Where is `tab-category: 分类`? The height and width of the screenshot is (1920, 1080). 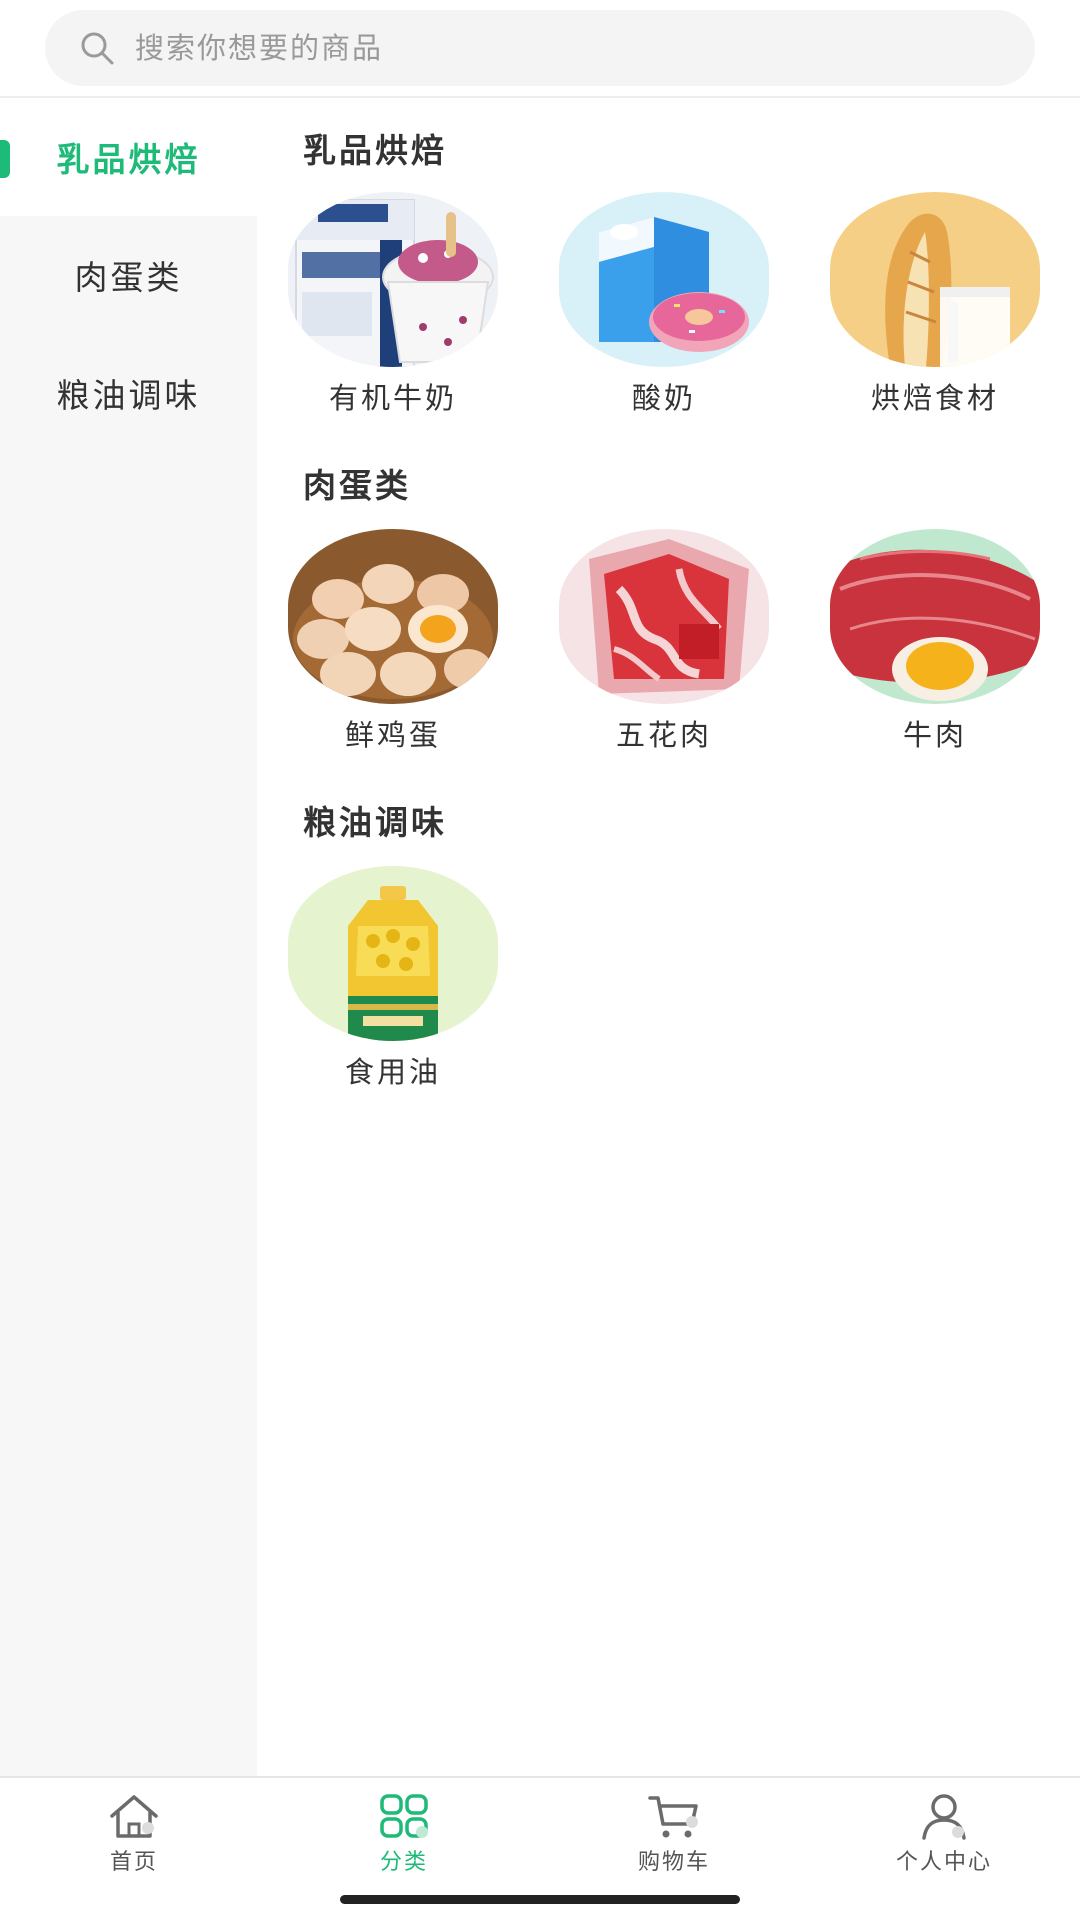
tab-category: 分类 is located at coordinates (404, 1834).